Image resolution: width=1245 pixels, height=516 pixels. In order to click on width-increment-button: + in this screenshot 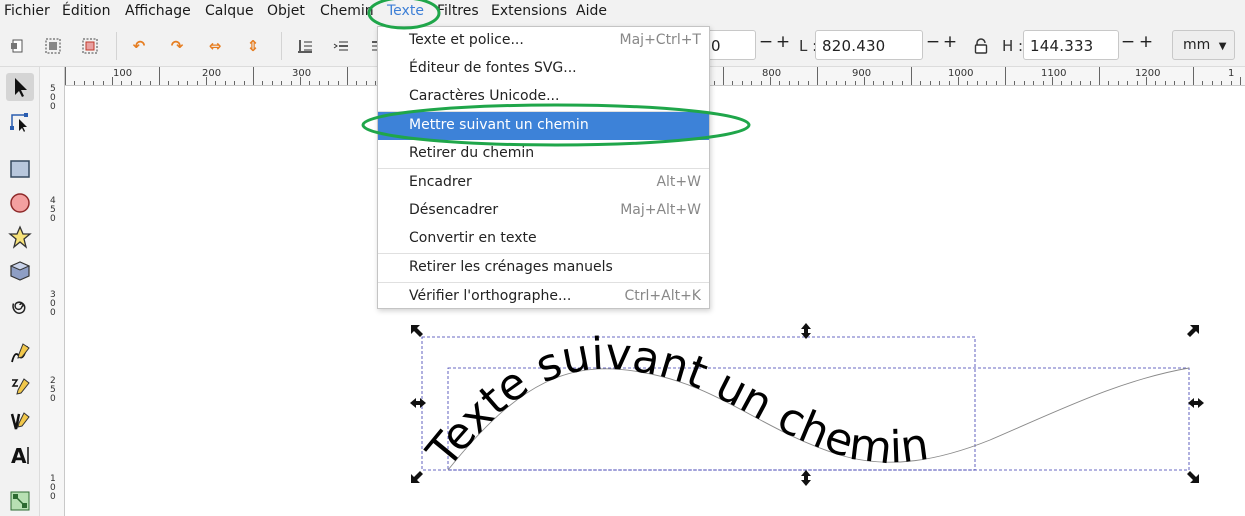, I will do `click(950, 42)`.